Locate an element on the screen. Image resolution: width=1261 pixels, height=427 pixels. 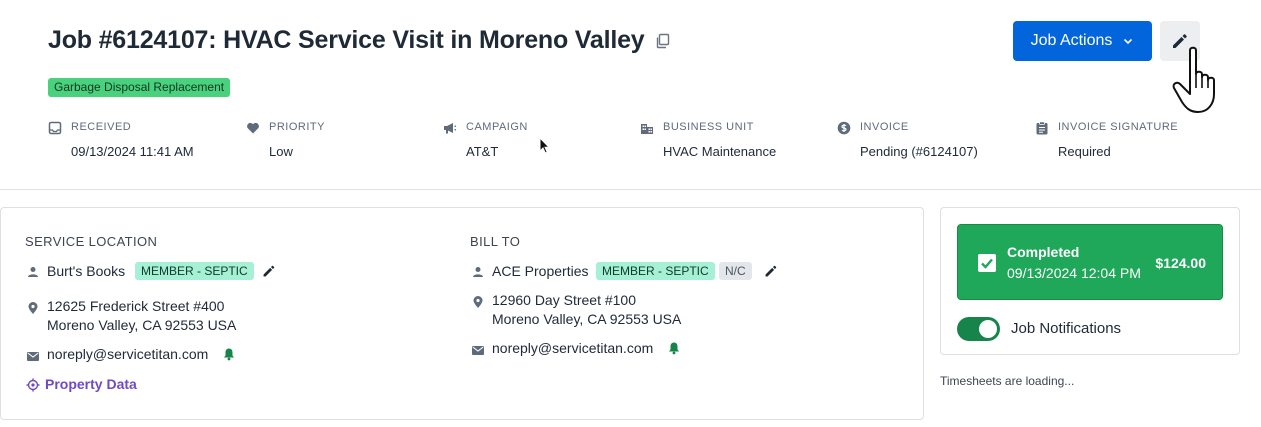
job-notifications-toggle is located at coordinates (978, 329).